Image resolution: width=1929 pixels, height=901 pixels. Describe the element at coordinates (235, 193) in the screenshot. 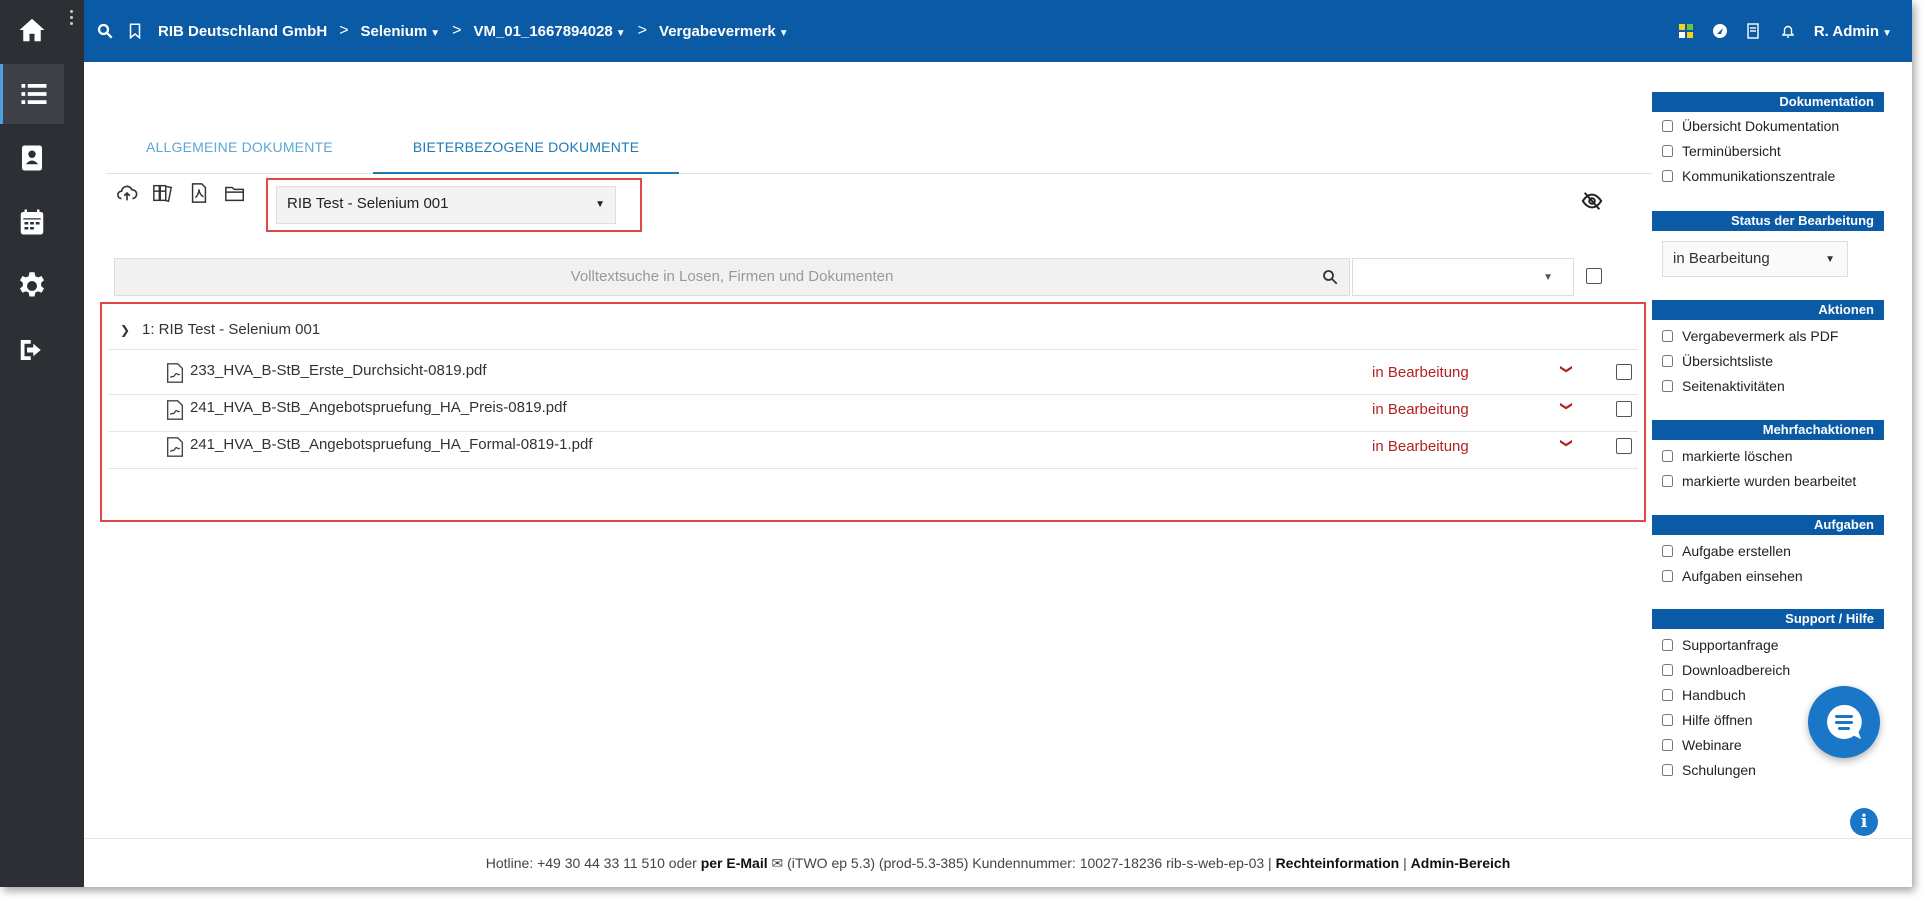

I see `folder-open-icon` at that location.